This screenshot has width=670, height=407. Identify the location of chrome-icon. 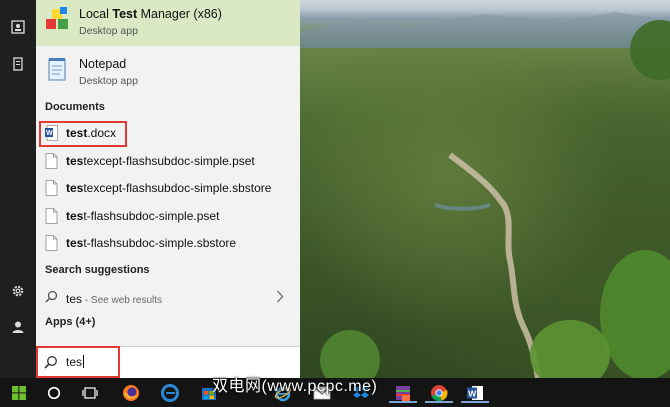
(439, 393).